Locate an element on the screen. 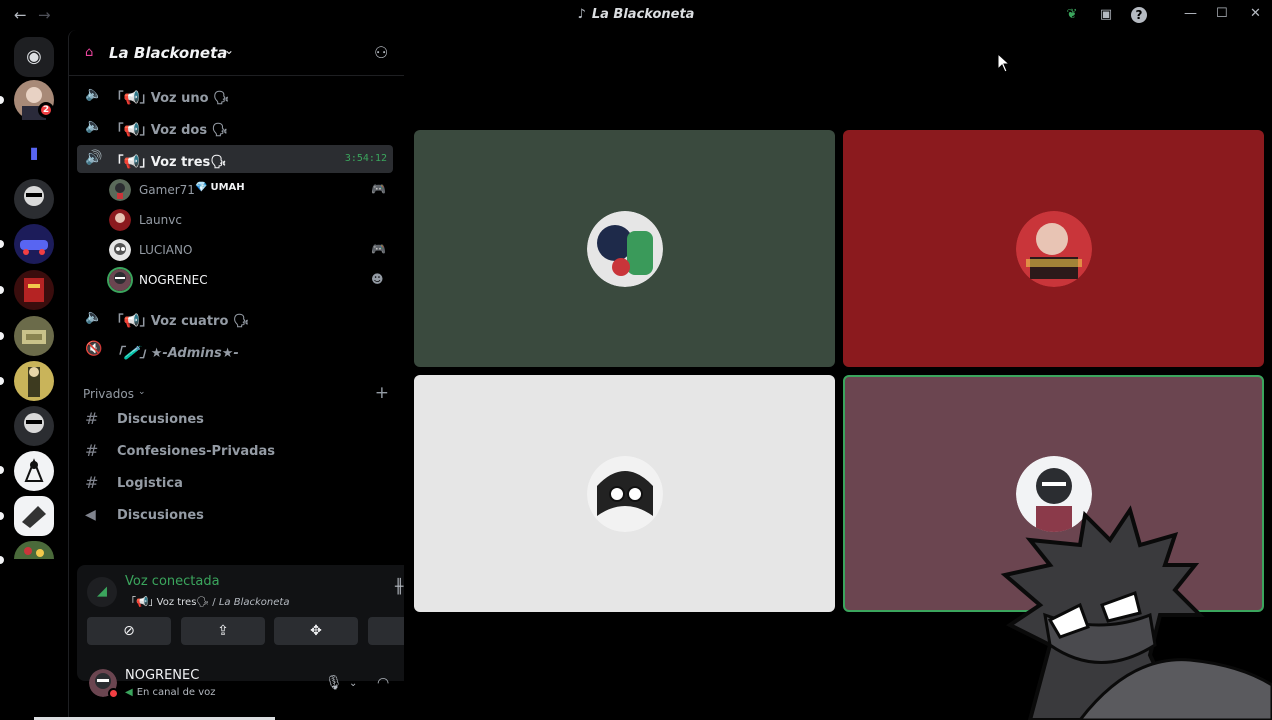 This screenshot has height=720, width=1272. guild-header: ⌂ La Blackoneta ⌄ ⚇ is located at coordinates (237, 53).